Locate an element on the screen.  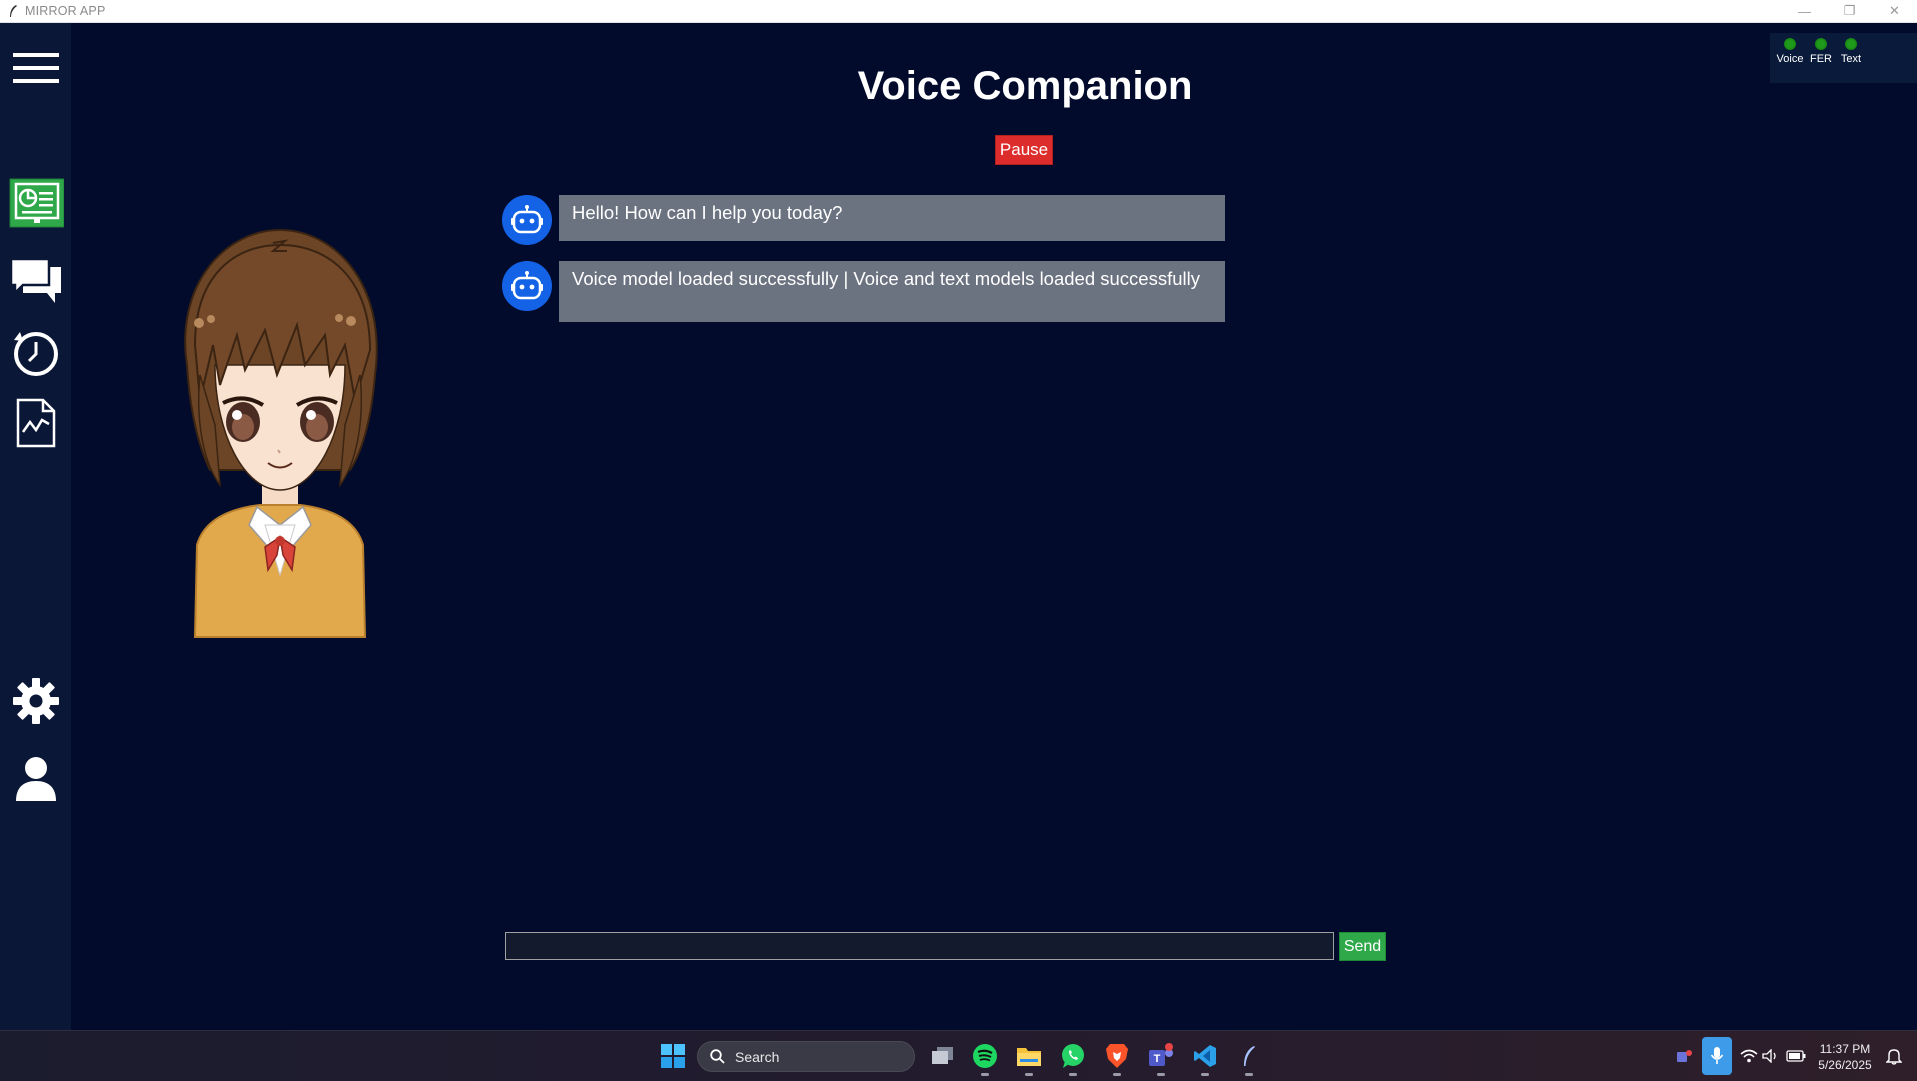
tray-clock: 11:37 PM 5/26/2025 is located at coordinates (1845, 1057).